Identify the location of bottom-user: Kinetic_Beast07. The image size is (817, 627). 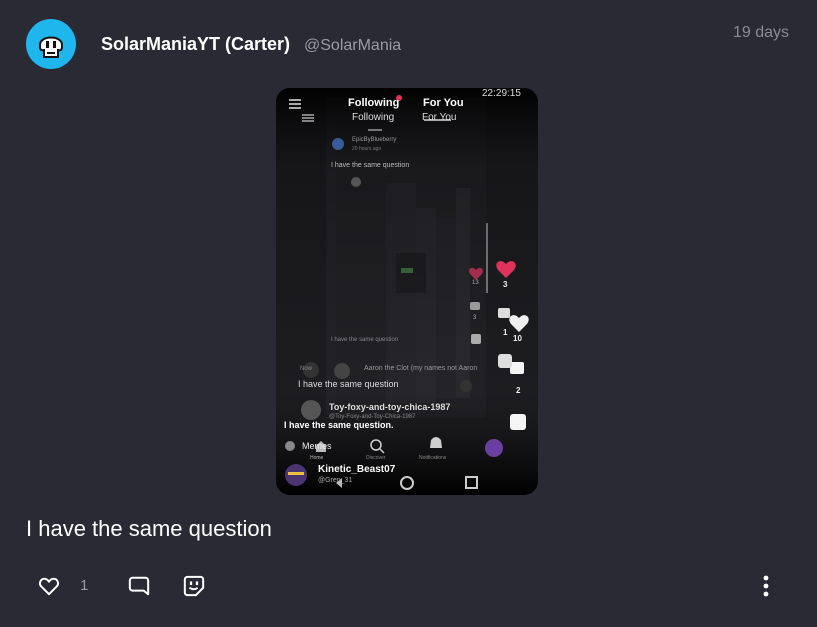
(357, 469).